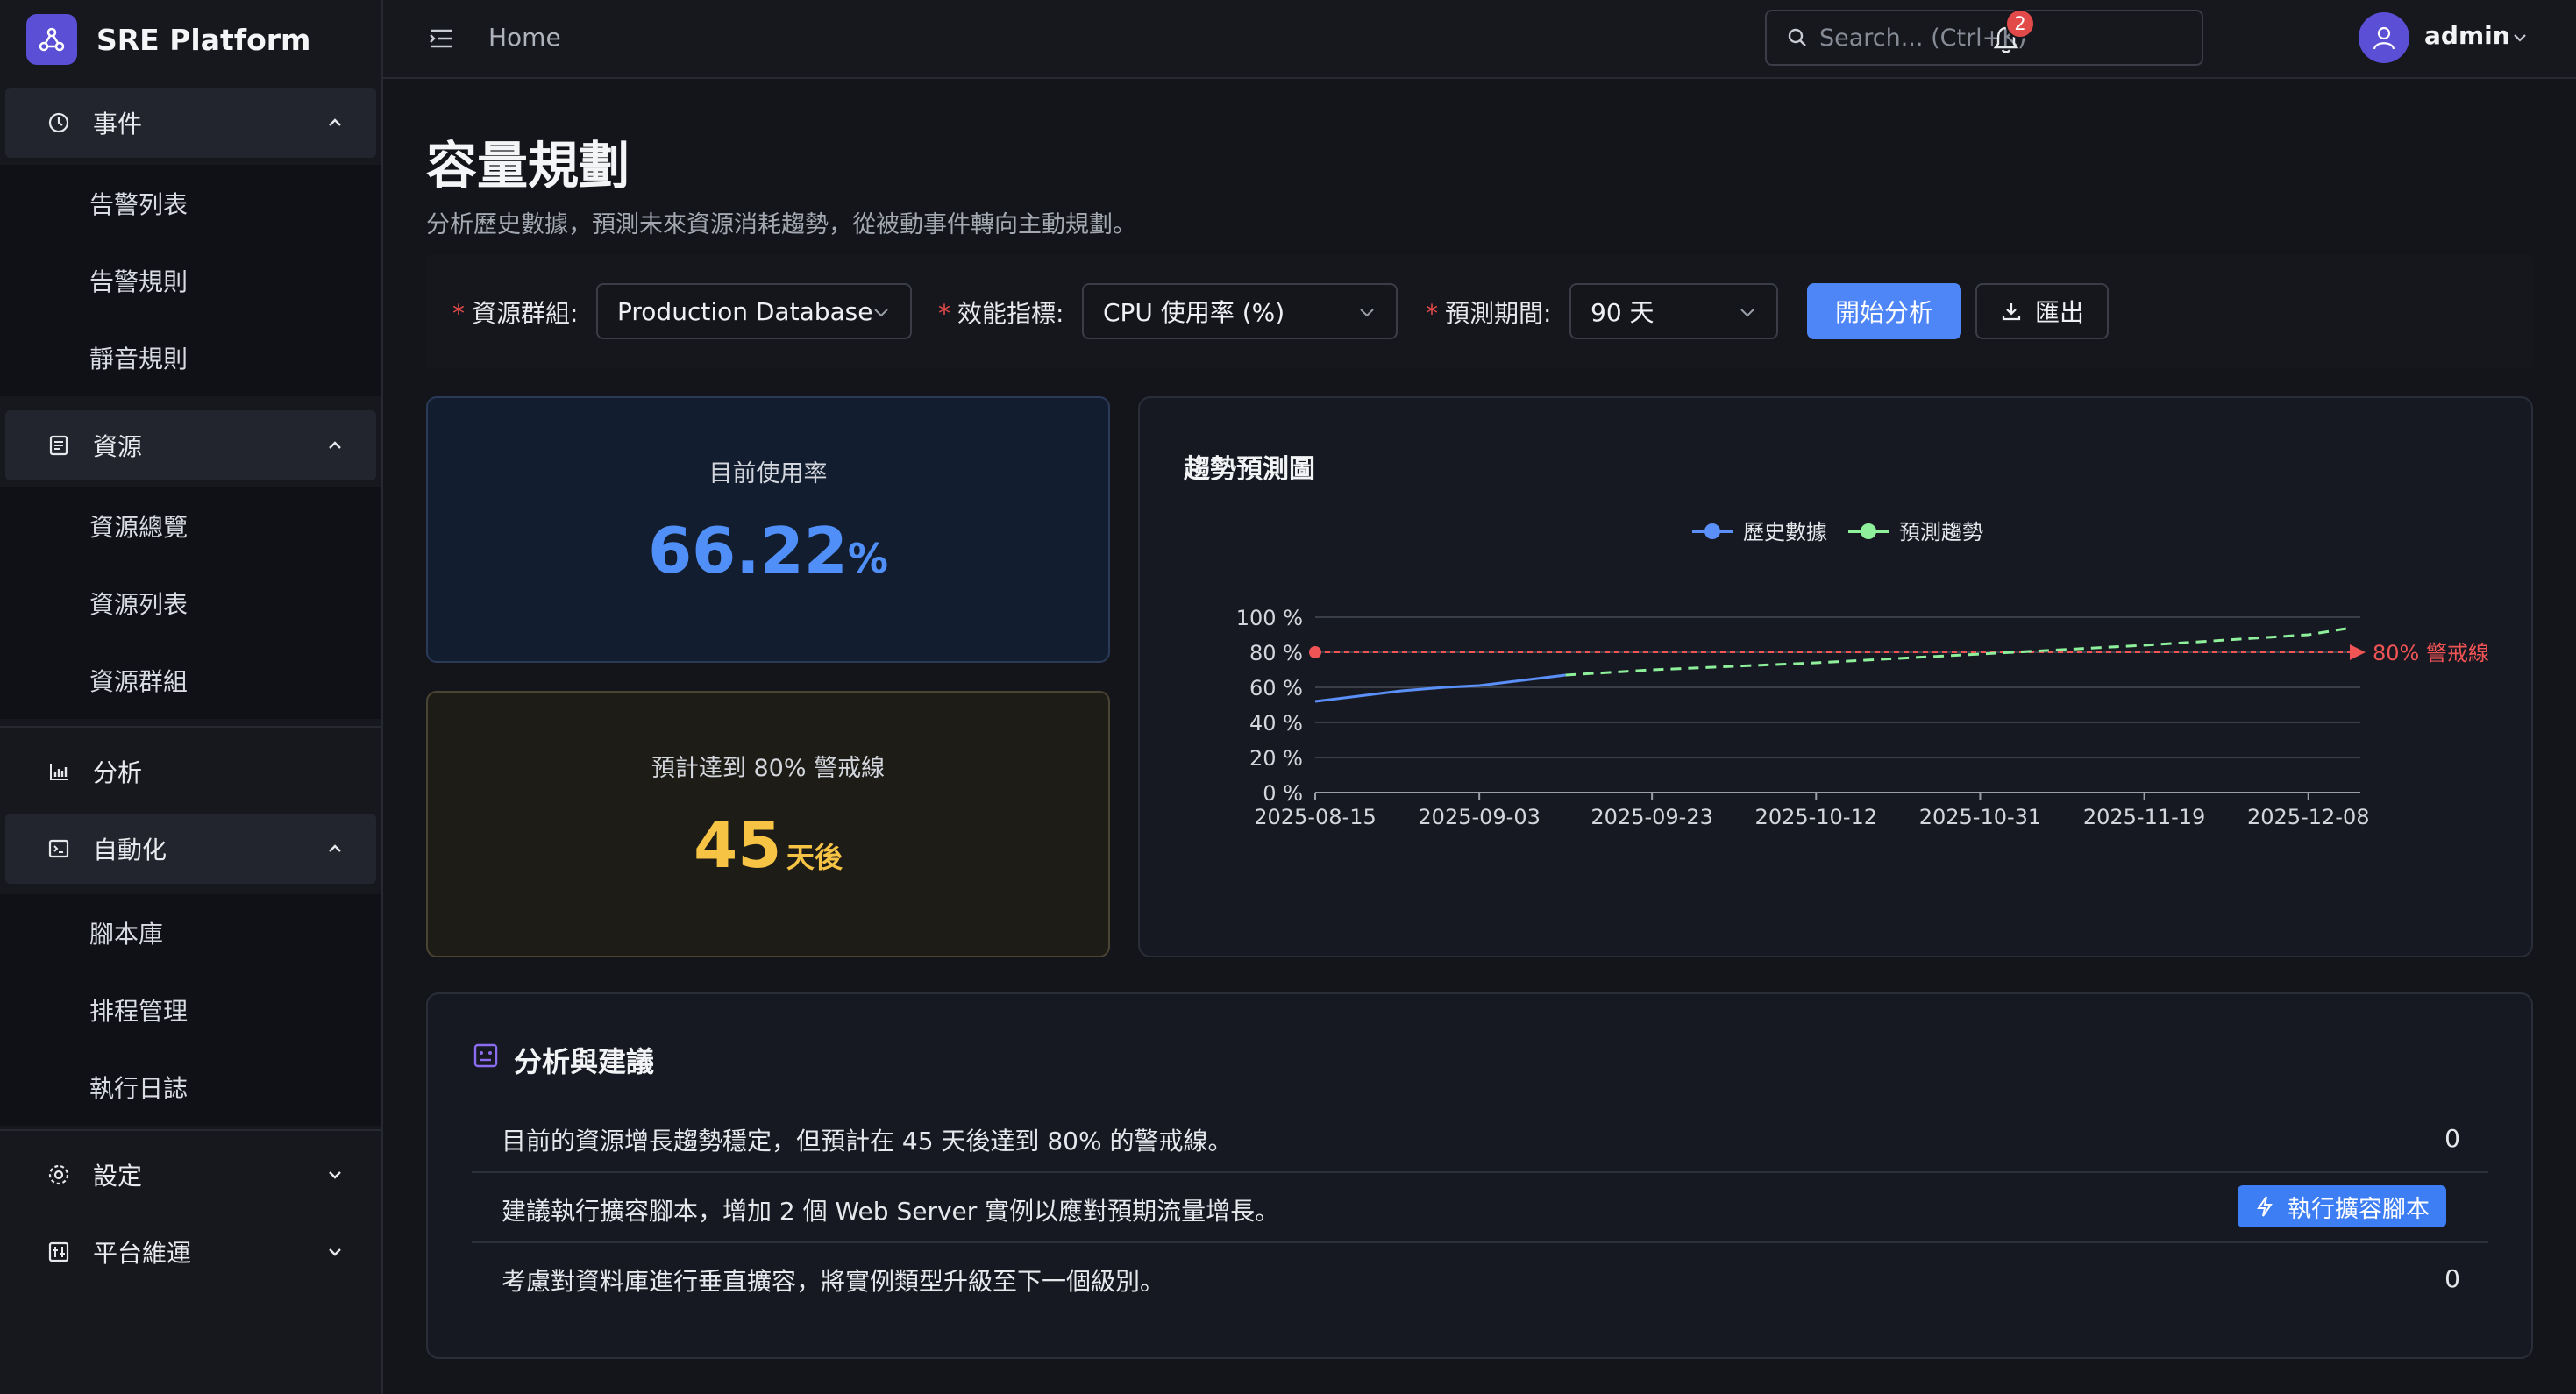 This screenshot has height=1394, width=2576. Describe the element at coordinates (1479, 817) in the screenshot. I see `x-tick-label: 2025-09-03` at that location.